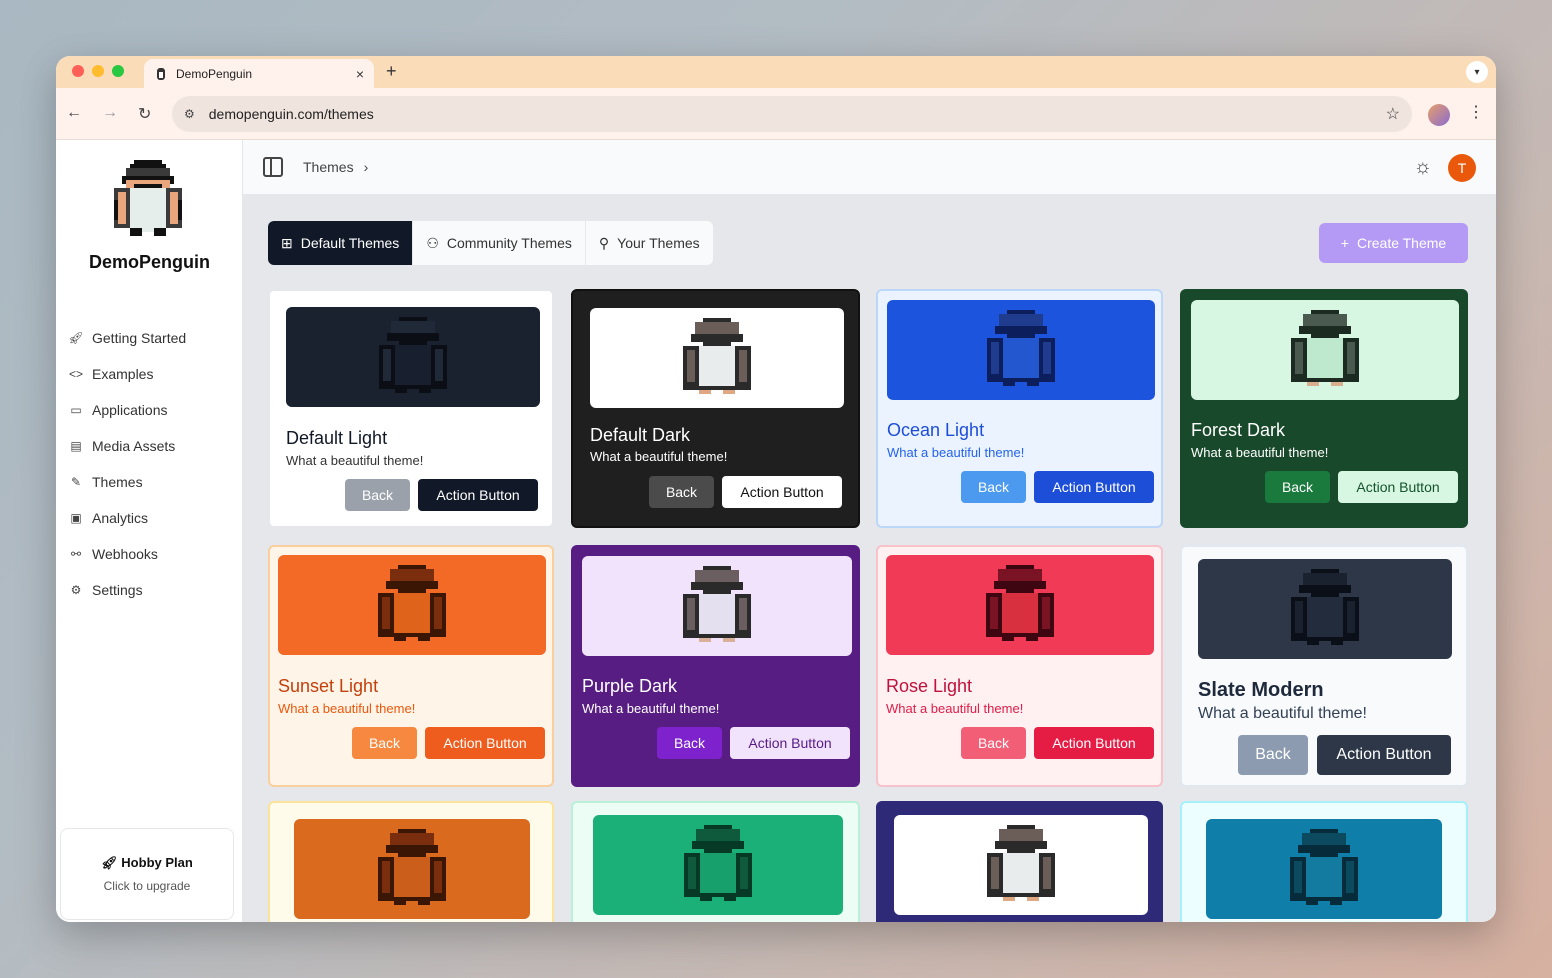 The height and width of the screenshot is (978, 1552). I want to click on tab-close-icon: ×, so click(360, 74).